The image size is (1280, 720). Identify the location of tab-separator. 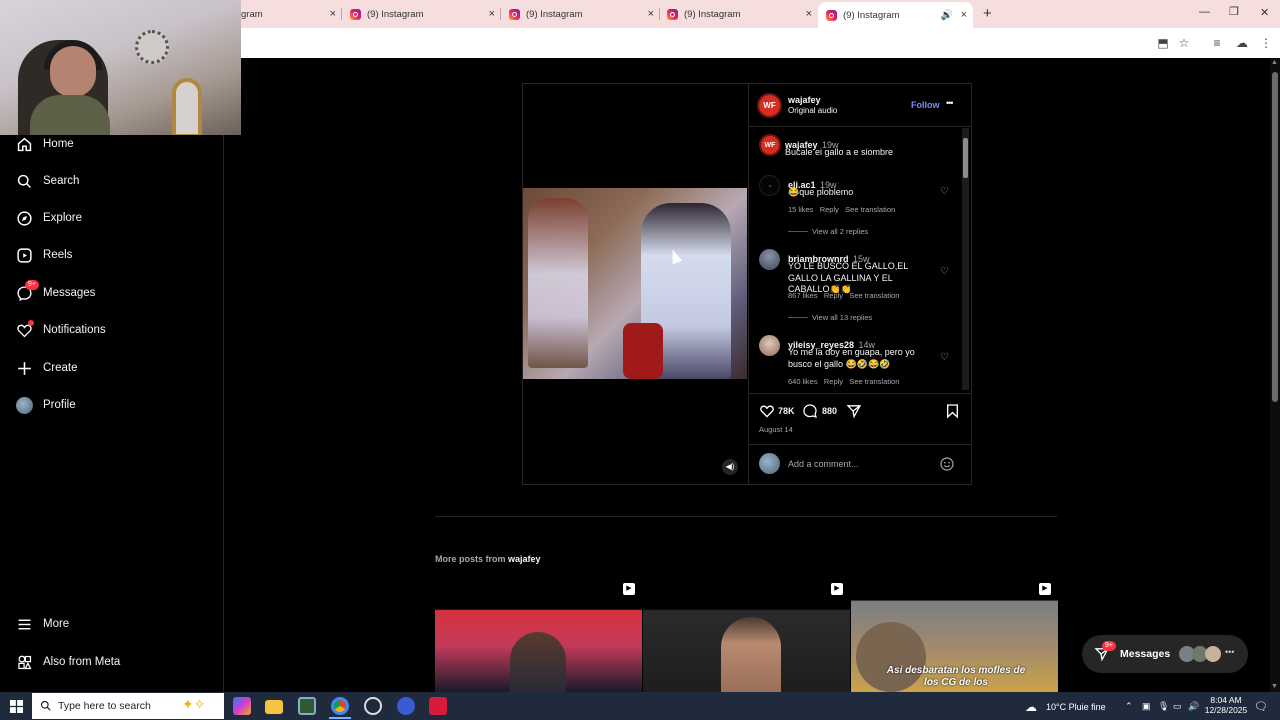
(659, 14).